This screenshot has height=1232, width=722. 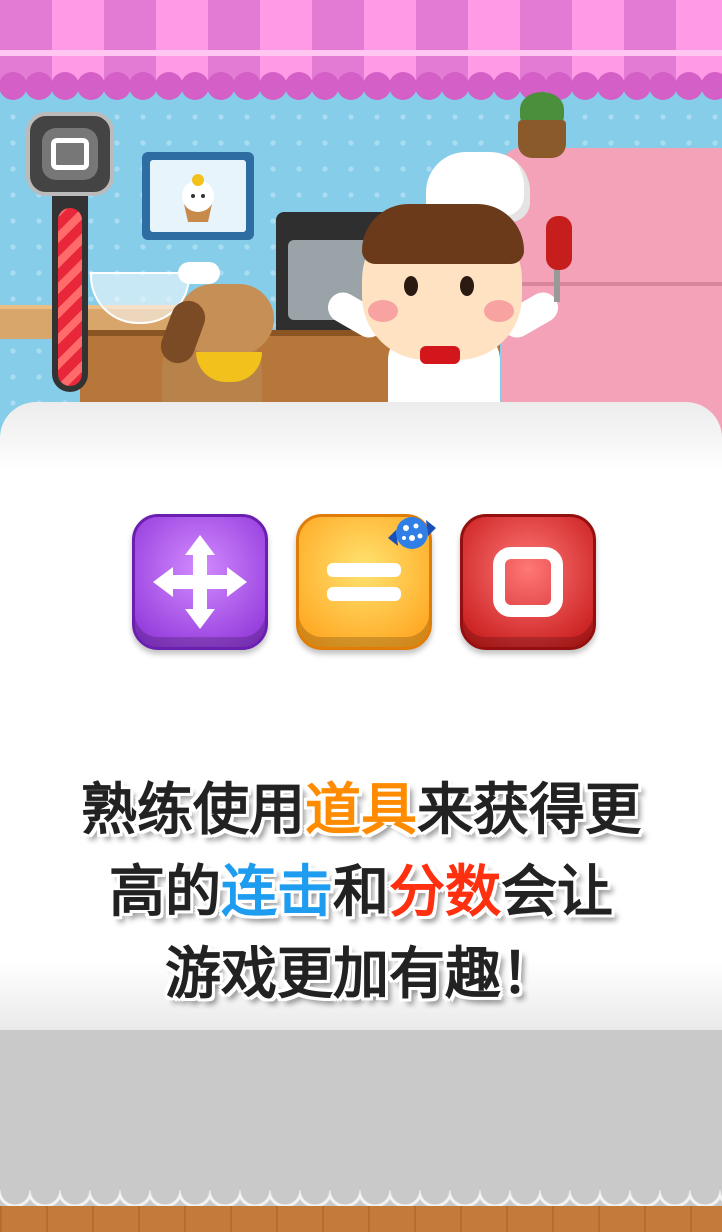 What do you see at coordinates (361, 810) in the screenshot?
I see `message-line-1: 熟练使用道具来获得更` at bounding box center [361, 810].